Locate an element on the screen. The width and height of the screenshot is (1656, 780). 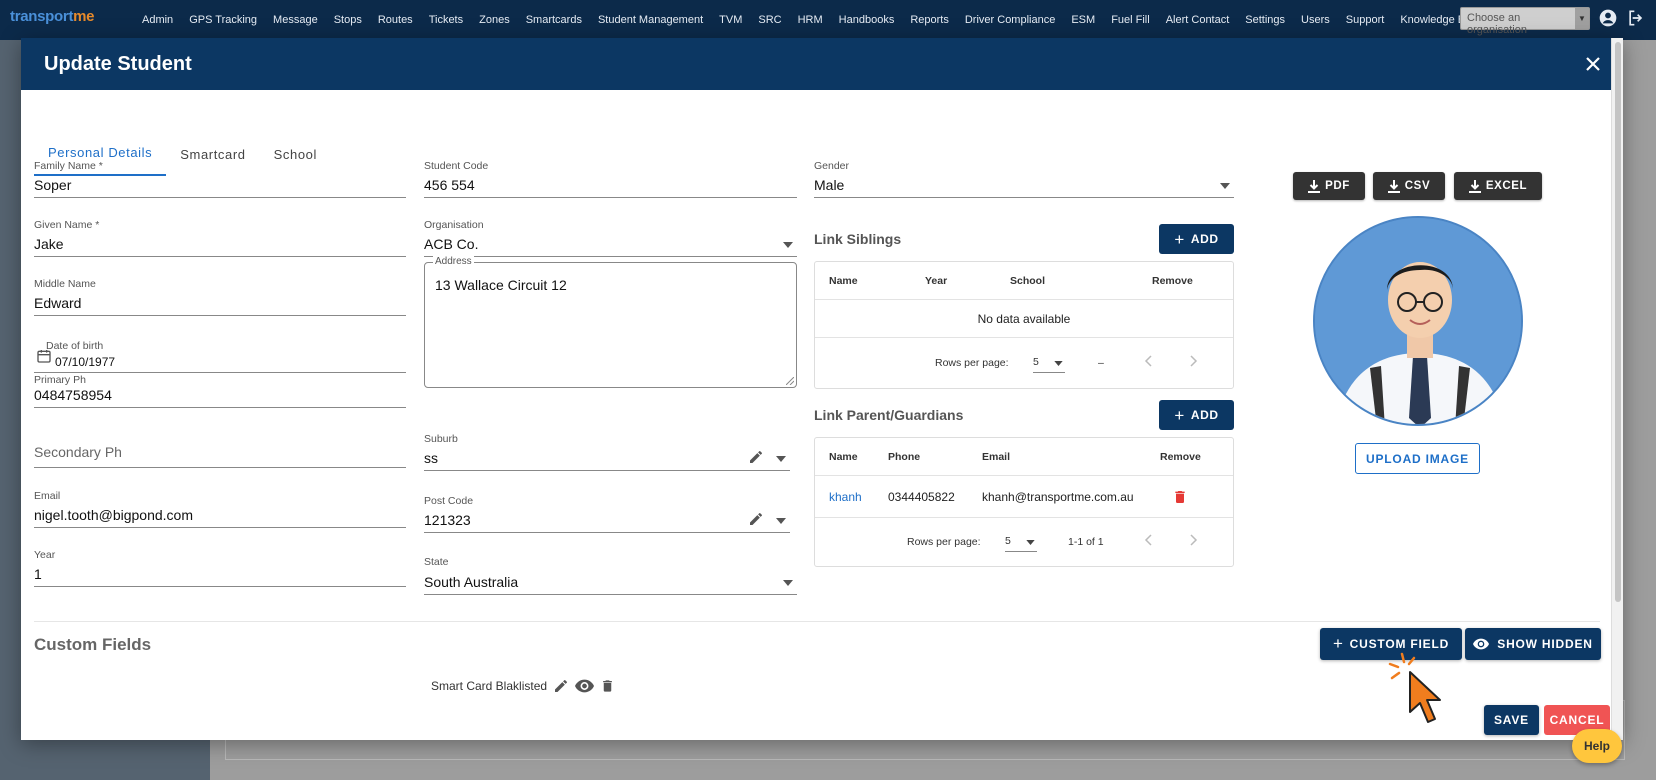
logout-icon is located at coordinates (1636, 18).